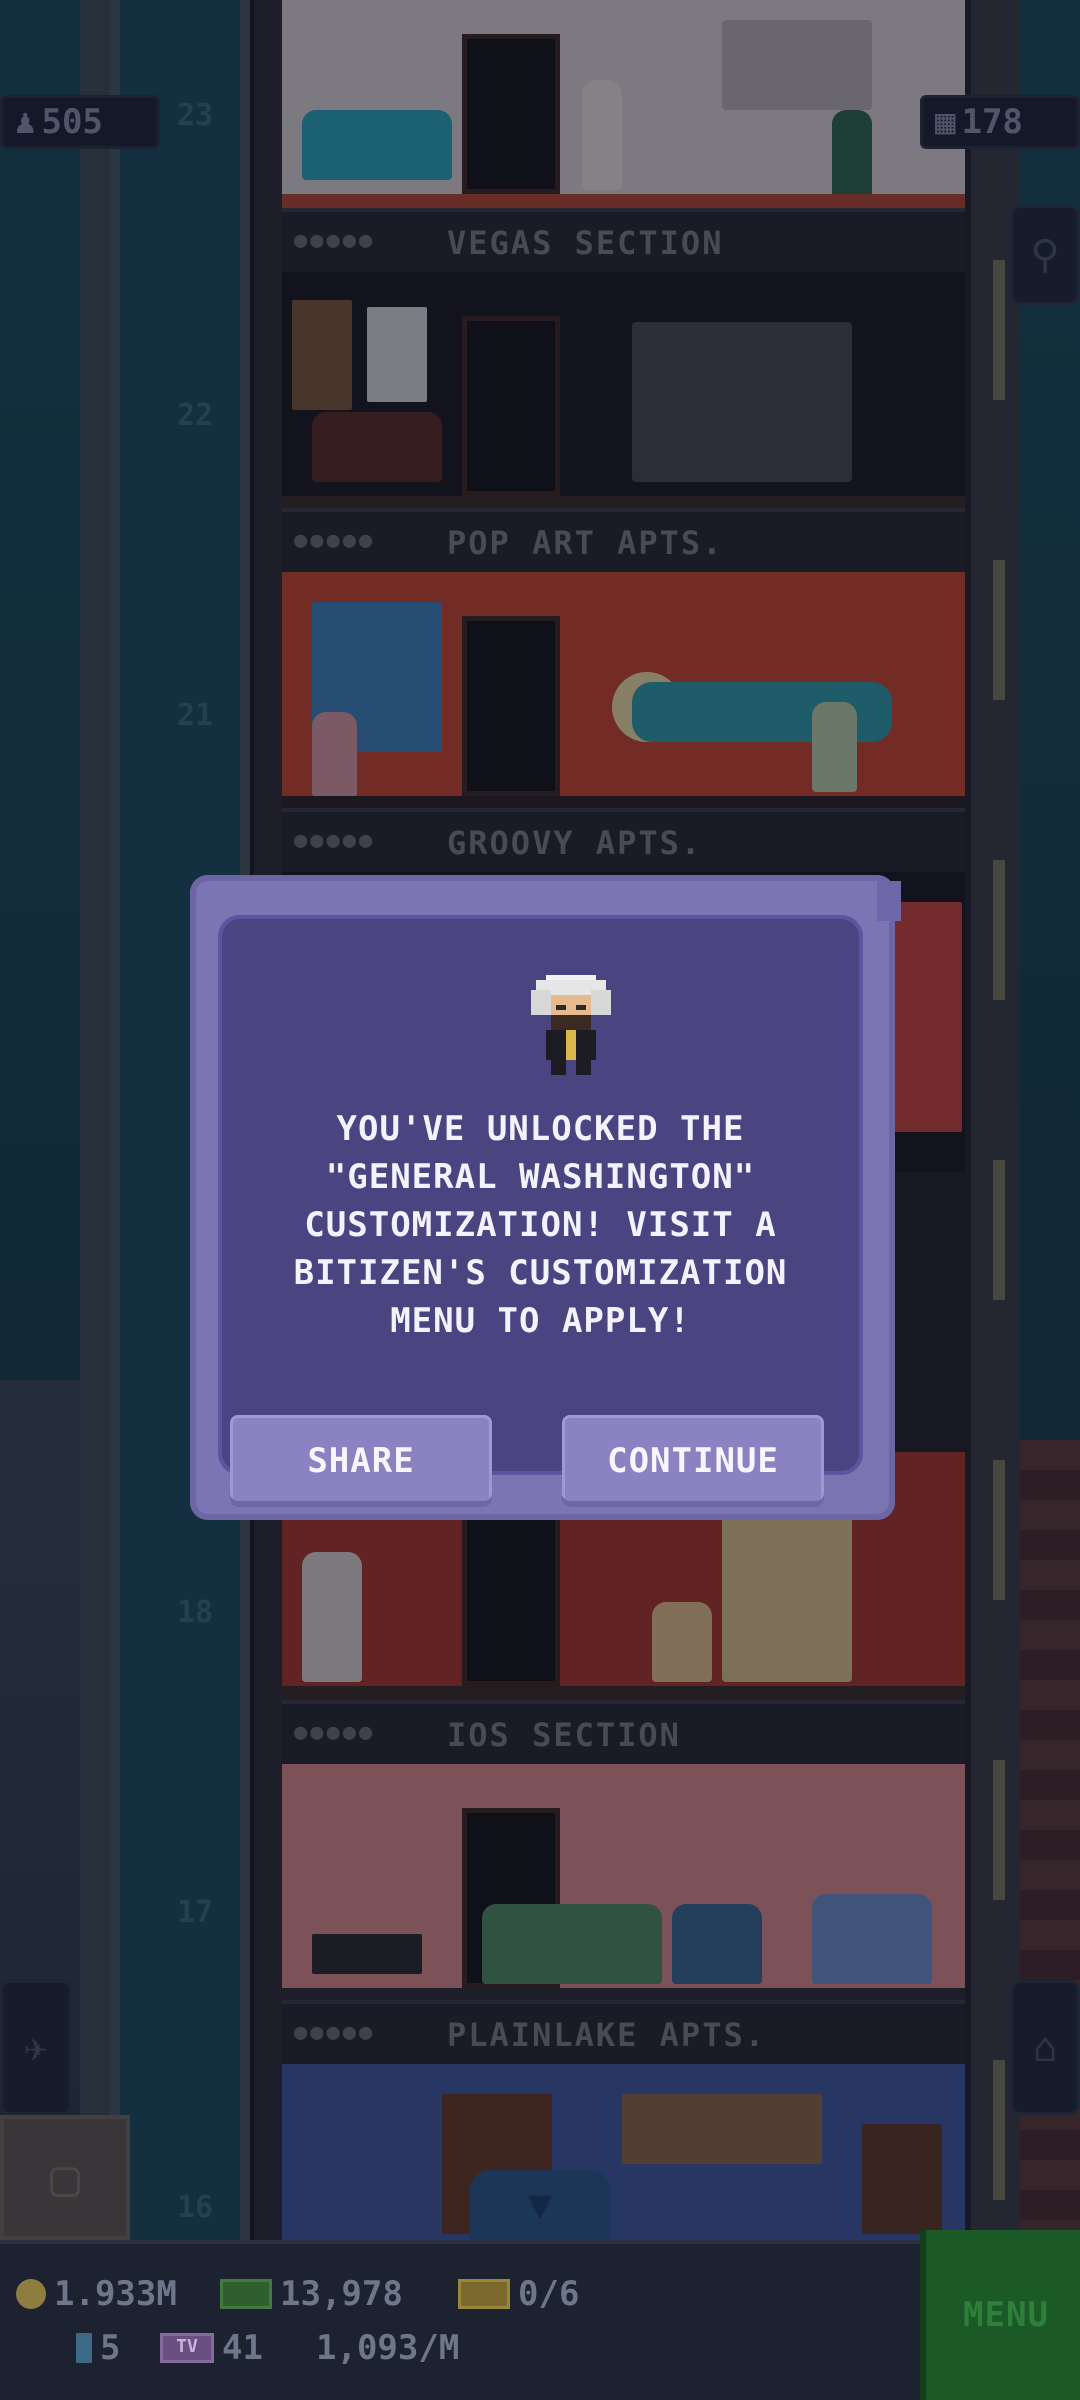 This screenshot has height=2400, width=1080. I want to click on message-line: BITIZEN'S CUSTOMIZATION, so click(540, 1273).